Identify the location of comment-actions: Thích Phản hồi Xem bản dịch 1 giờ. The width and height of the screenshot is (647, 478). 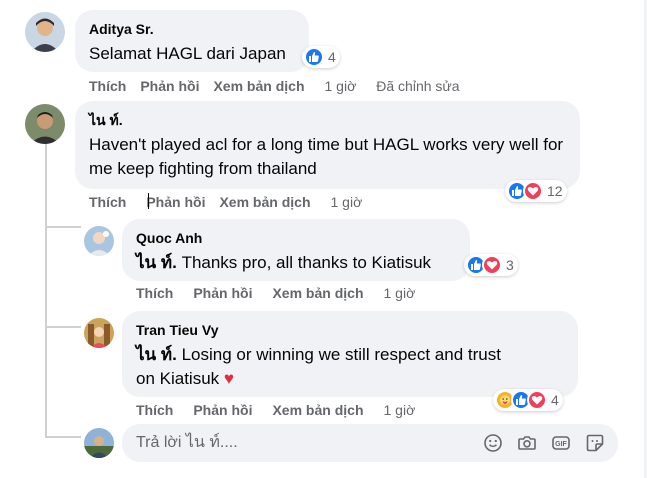
(225, 202).